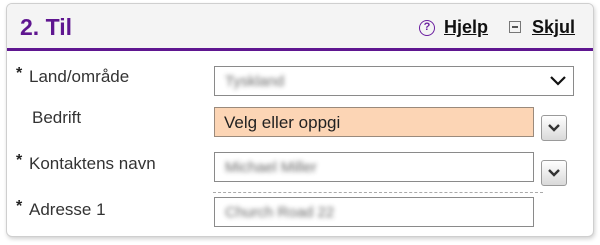 The height and width of the screenshot is (245, 600). Describe the element at coordinates (282, 122) in the screenshot. I see `company-placeholder: Velg eller oppgi` at that location.